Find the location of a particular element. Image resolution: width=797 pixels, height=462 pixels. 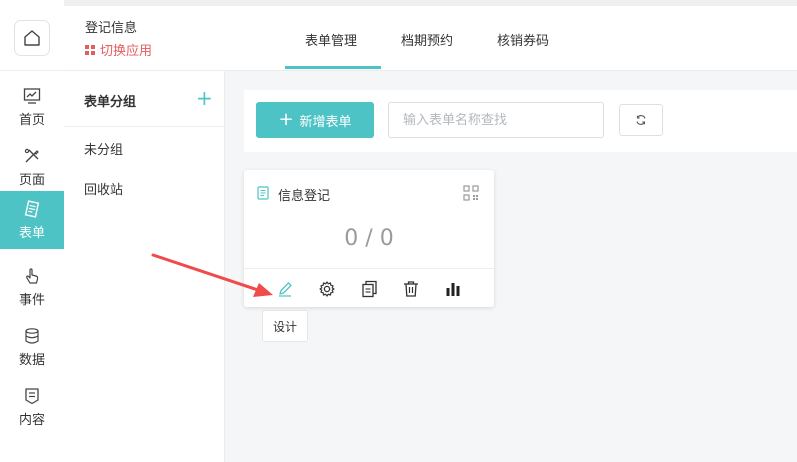

refresh-button is located at coordinates (641, 120).